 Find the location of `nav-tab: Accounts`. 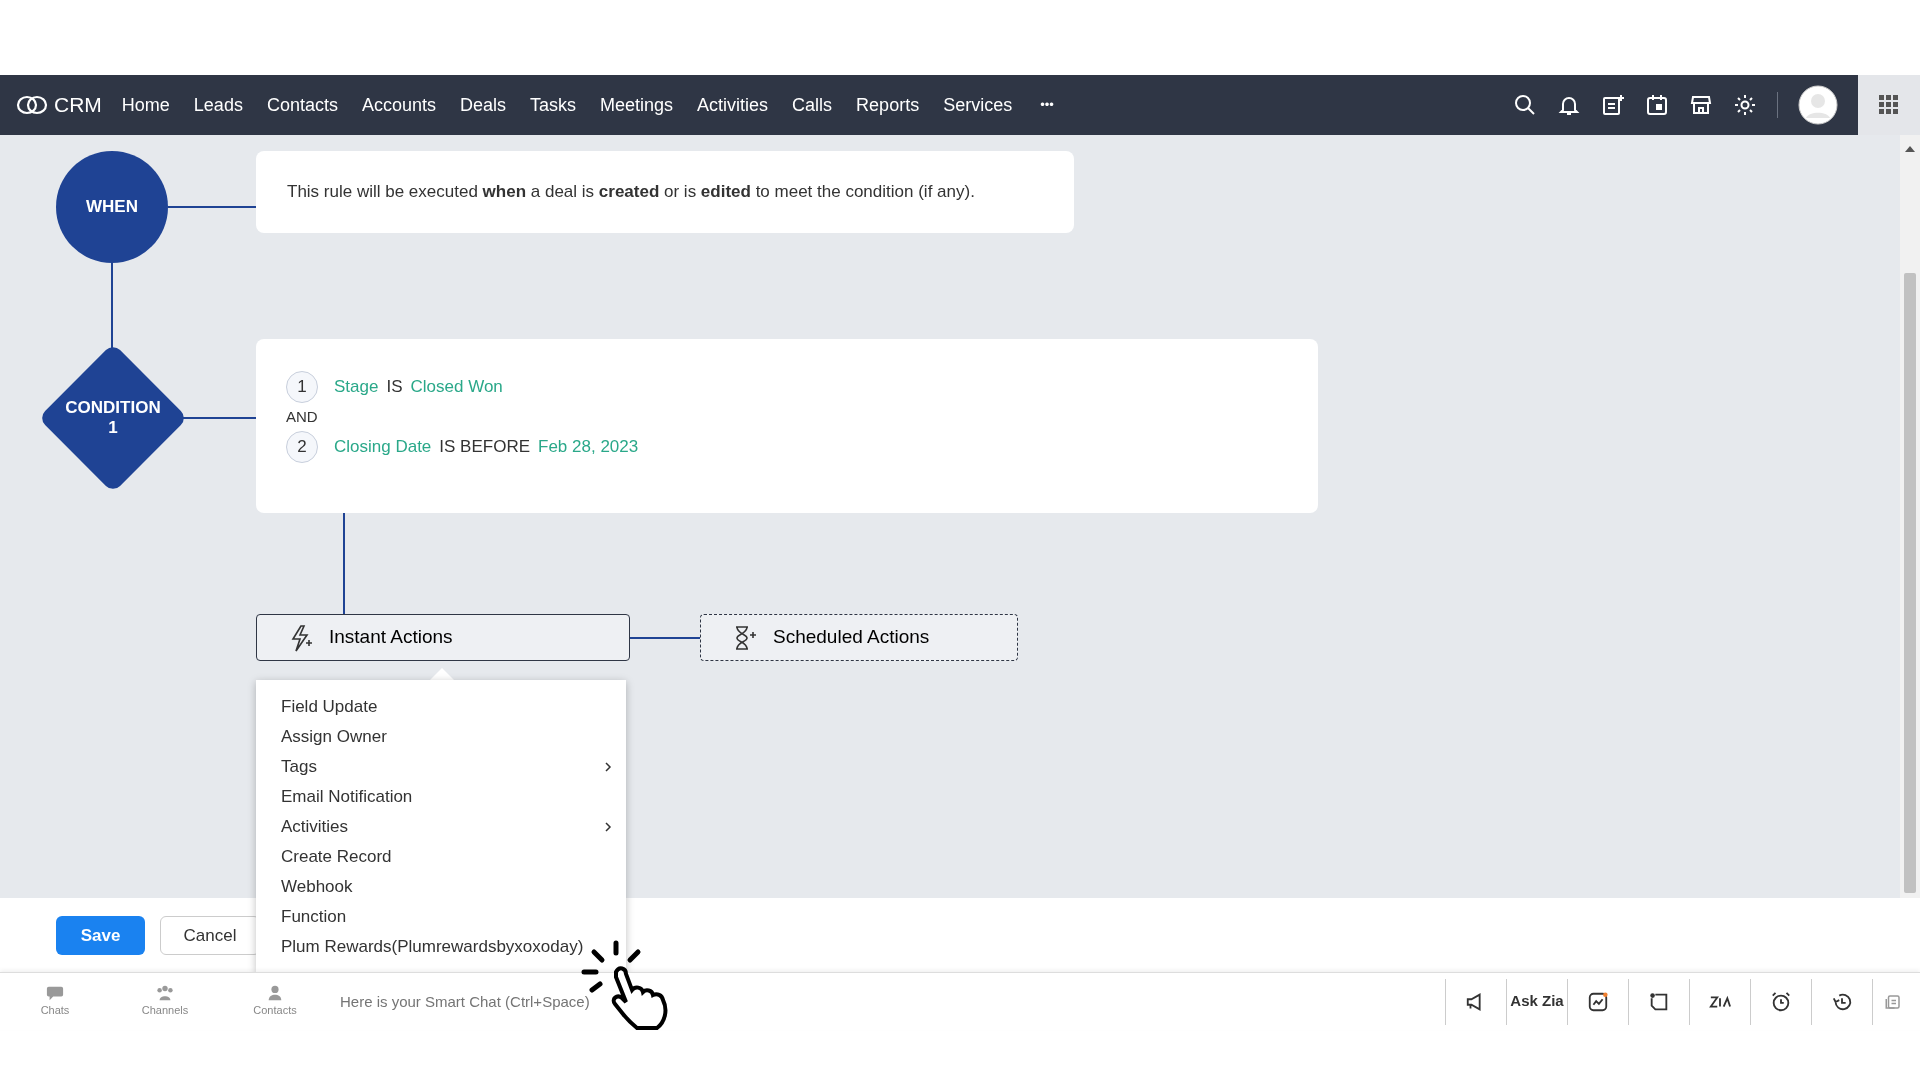

nav-tab: Accounts is located at coordinates (398, 105).